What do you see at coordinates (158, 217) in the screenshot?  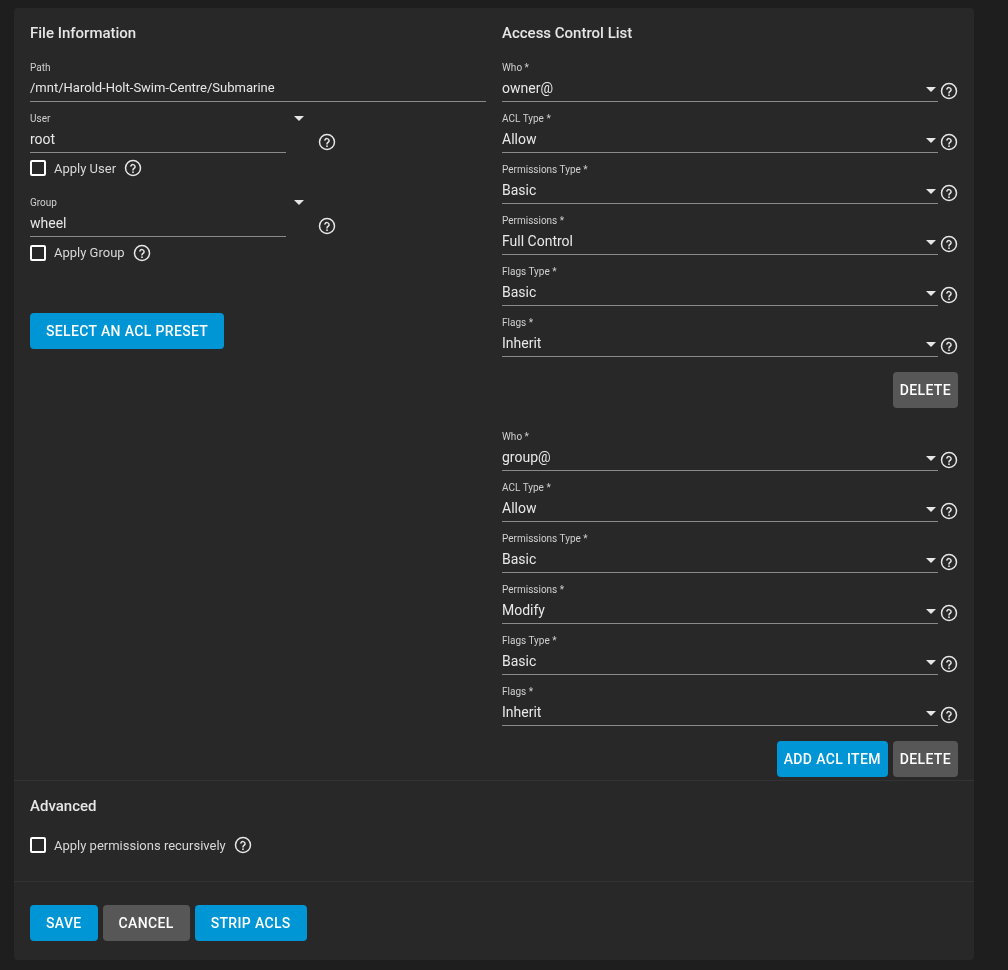 I see `select-field: Group wheel` at bounding box center [158, 217].